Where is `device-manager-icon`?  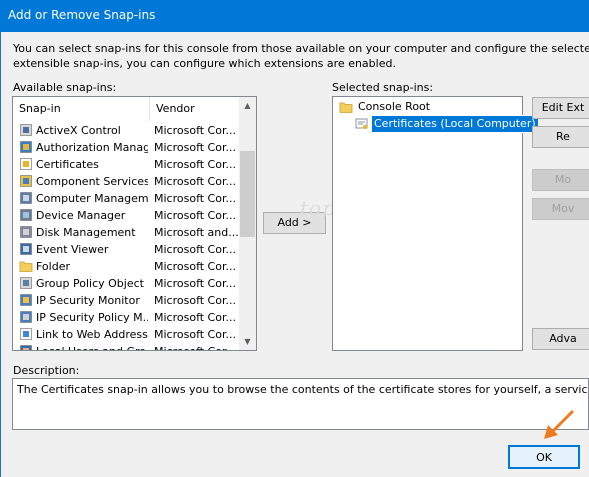
device-manager-icon is located at coordinates (26, 215).